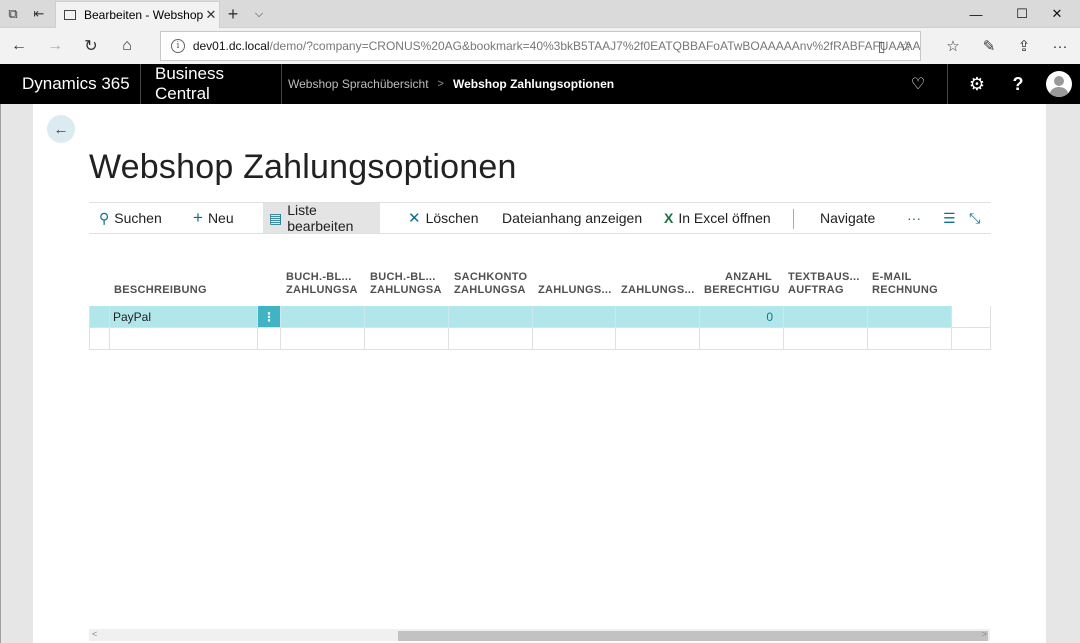  Describe the element at coordinates (233, 14) in the screenshot. I see `new-tab-icon: +` at that location.